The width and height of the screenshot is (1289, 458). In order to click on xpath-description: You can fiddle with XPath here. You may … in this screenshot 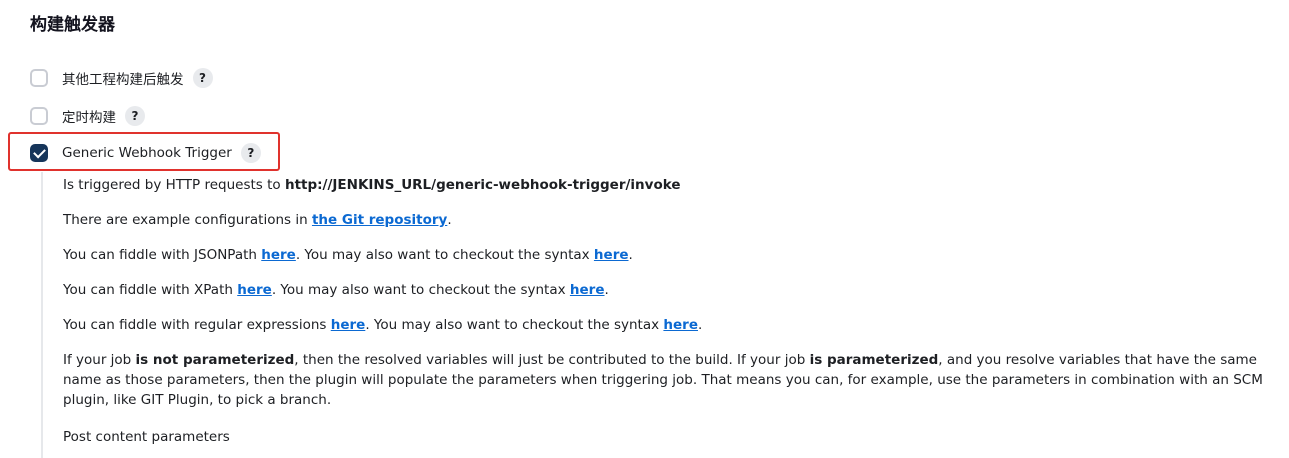, I will do `click(336, 290)`.